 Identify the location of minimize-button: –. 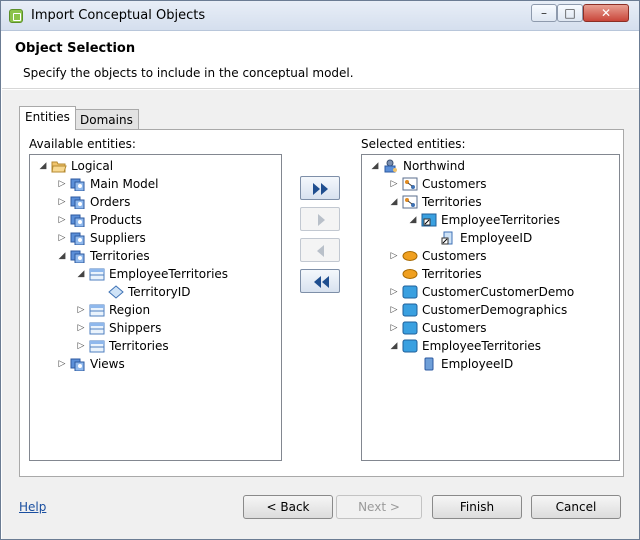
(544, 13).